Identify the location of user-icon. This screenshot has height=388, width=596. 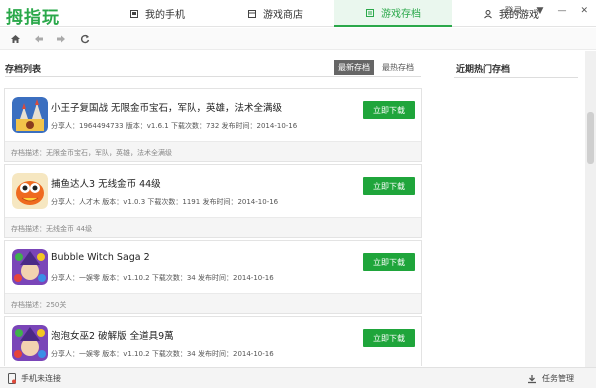
(488, 13).